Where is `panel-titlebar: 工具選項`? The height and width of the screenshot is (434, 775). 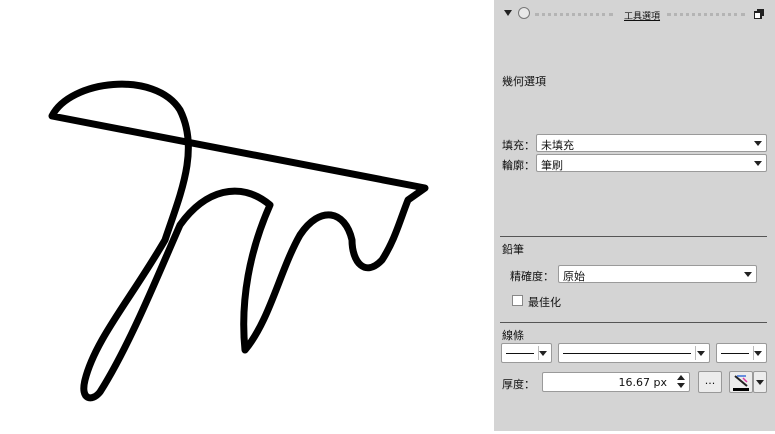
panel-titlebar: 工具選項 is located at coordinates (634, 15).